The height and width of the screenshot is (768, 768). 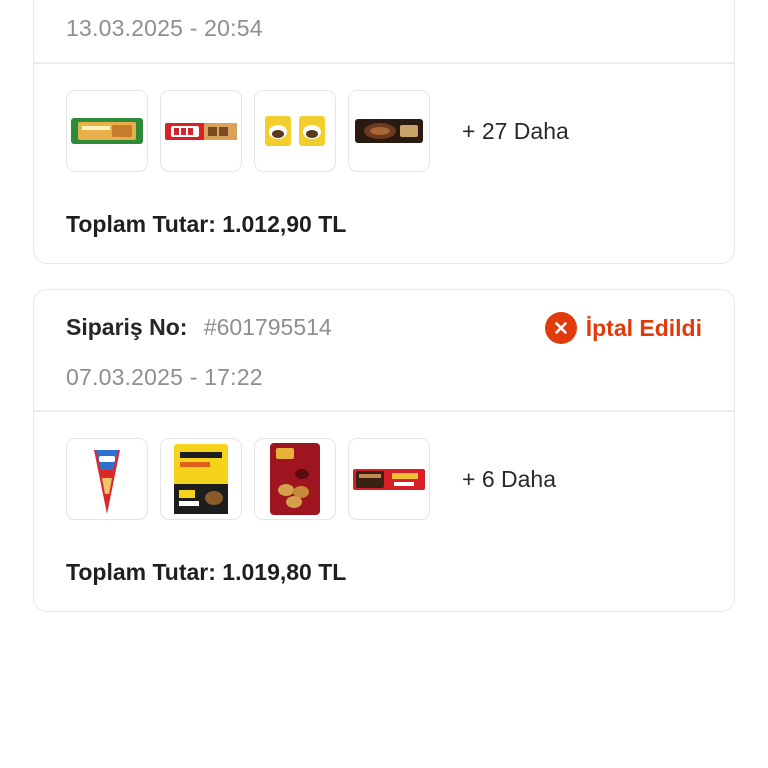 I want to click on order-total: Toplam Tutar: 1.019,80 TL, so click(x=206, y=572).